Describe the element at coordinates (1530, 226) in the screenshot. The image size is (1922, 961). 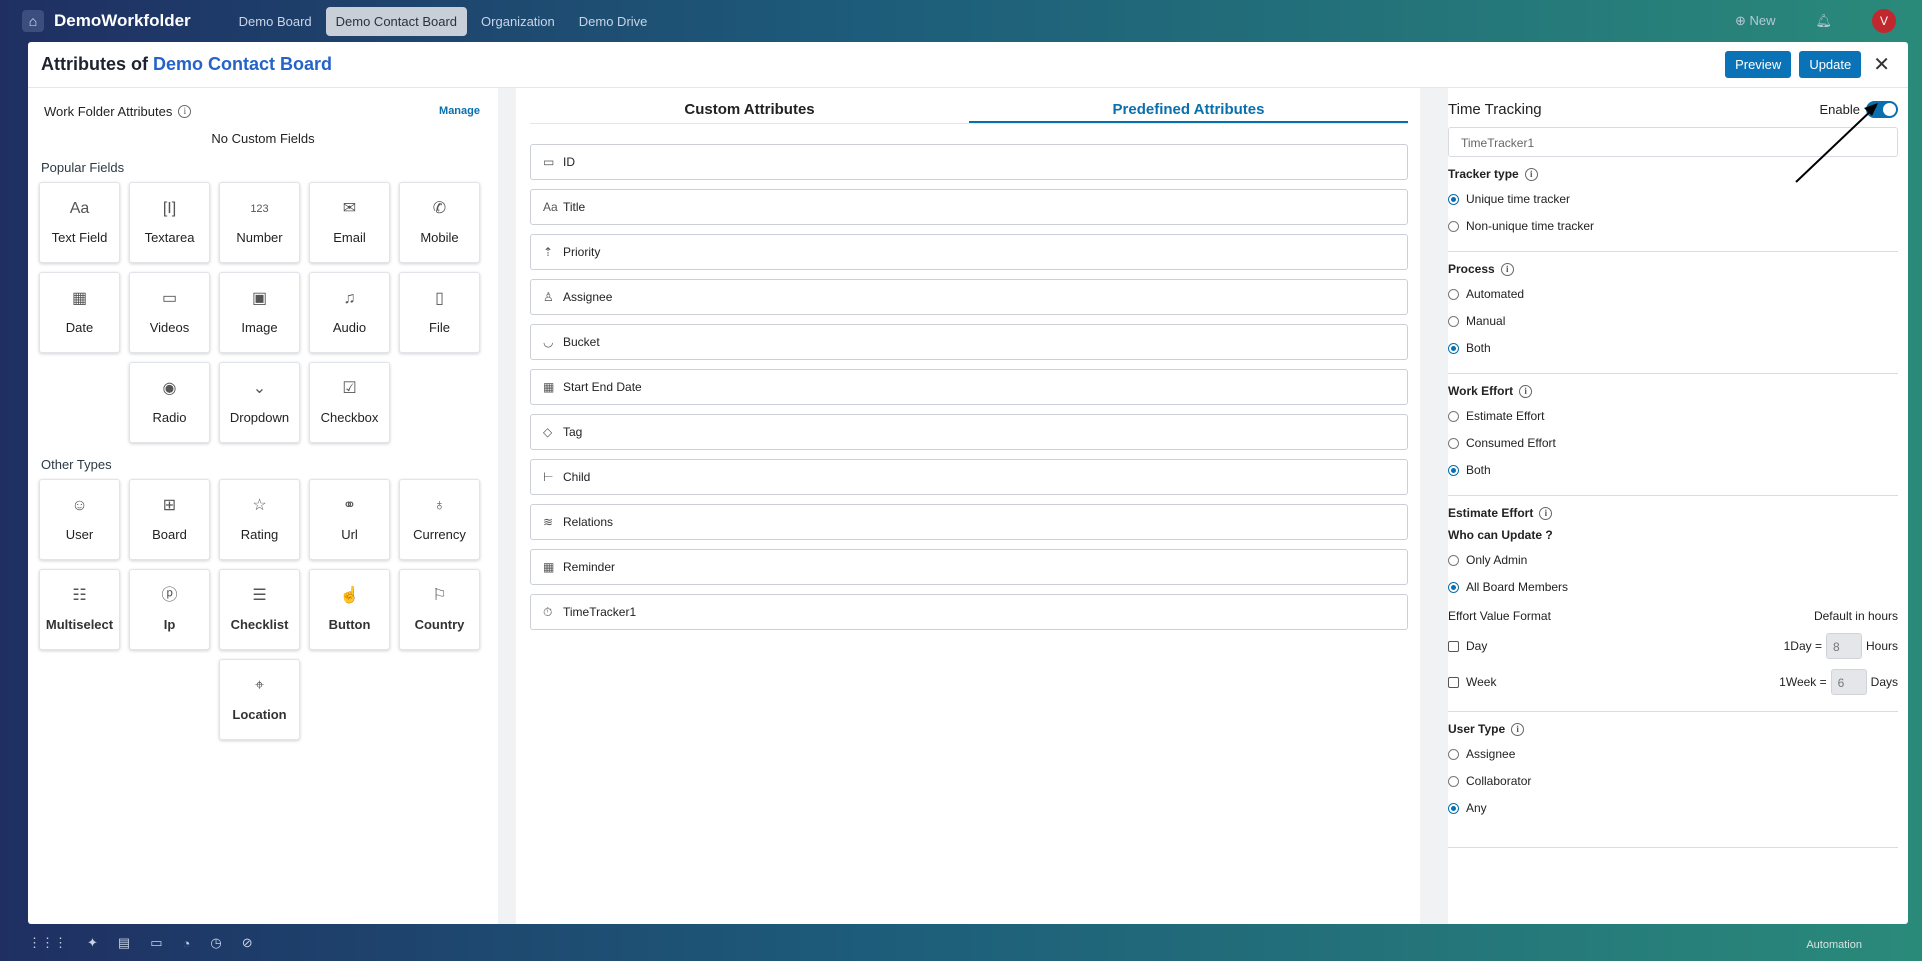
I see `radio-label: Non-unique time tracker` at that location.